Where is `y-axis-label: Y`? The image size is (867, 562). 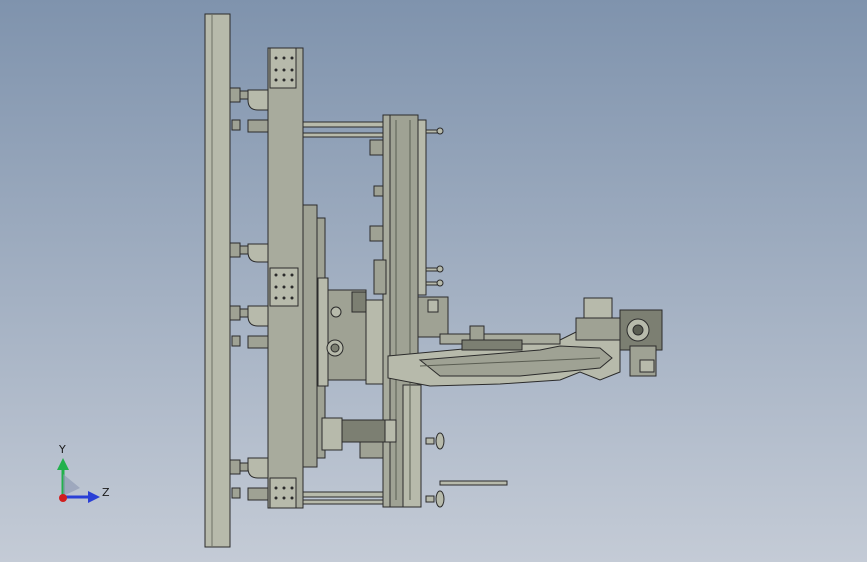
y-axis-label: Y is located at coordinates (62, 449).